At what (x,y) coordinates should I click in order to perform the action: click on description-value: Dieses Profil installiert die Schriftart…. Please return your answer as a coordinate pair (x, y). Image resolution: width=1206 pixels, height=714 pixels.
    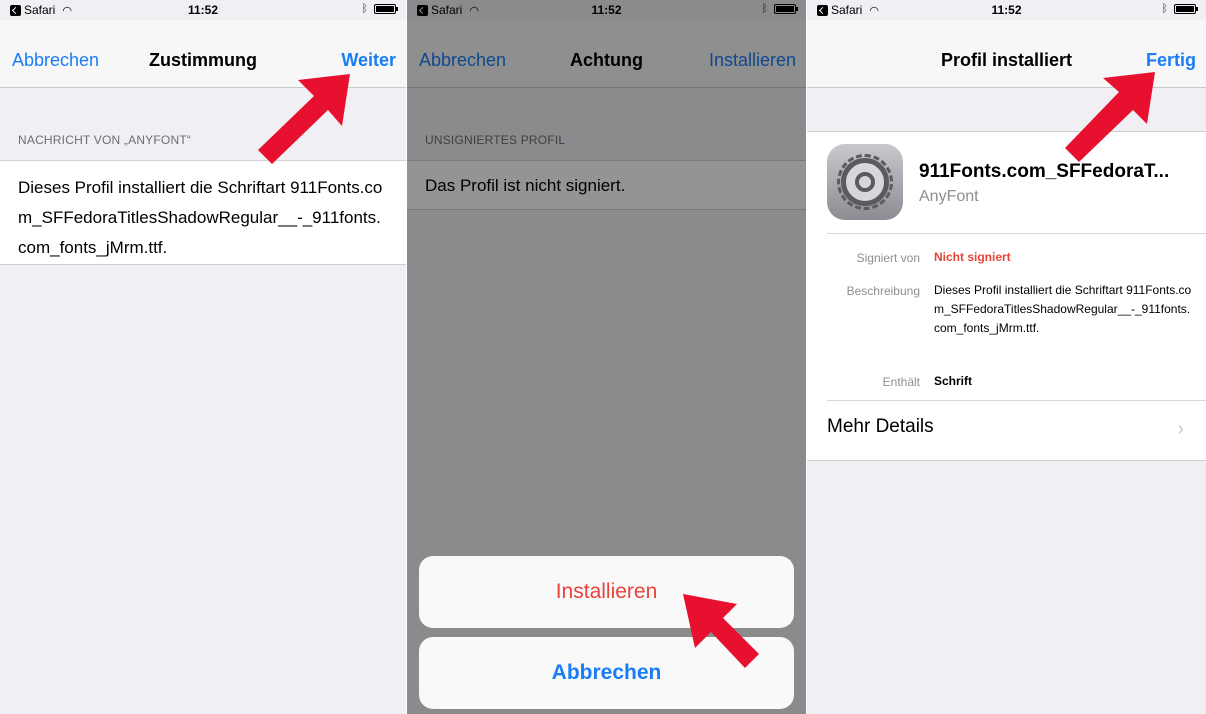
    Looking at the image, I should click on (1063, 309).